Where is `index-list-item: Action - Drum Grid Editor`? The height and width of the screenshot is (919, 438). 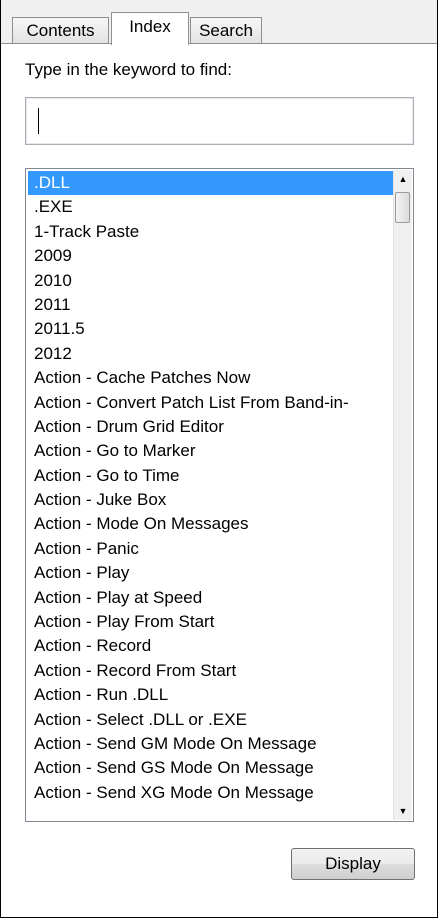 index-list-item: Action - Drum Grid Editor is located at coordinates (211, 427).